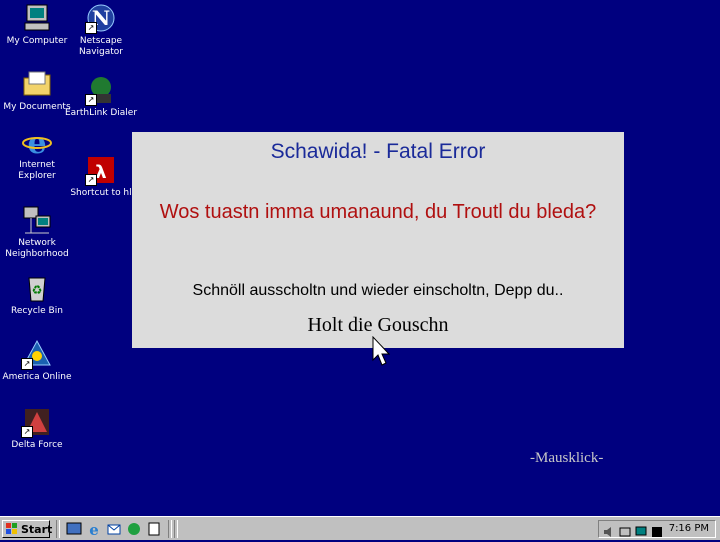 Image resolution: width=720 pixels, height=542 pixels. I want to click on internet-explorer-icon: e, so click(37, 143).